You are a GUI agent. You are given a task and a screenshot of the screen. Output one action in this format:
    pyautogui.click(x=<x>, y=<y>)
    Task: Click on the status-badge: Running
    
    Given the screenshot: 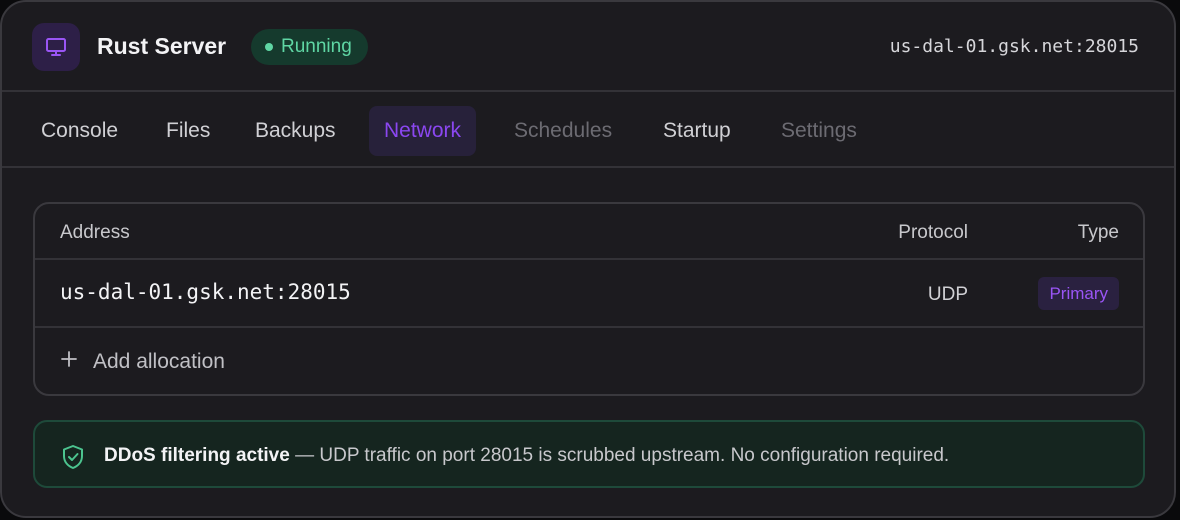 What is the action you would take?
    pyautogui.click(x=309, y=47)
    